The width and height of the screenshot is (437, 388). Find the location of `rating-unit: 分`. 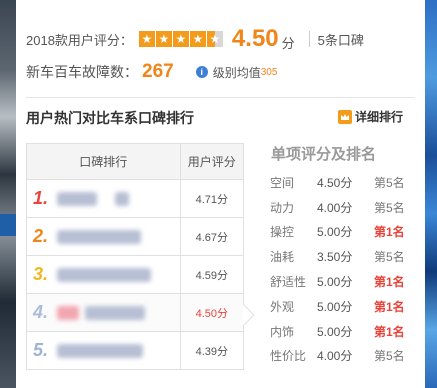

rating-unit: 分 is located at coordinates (288, 43).